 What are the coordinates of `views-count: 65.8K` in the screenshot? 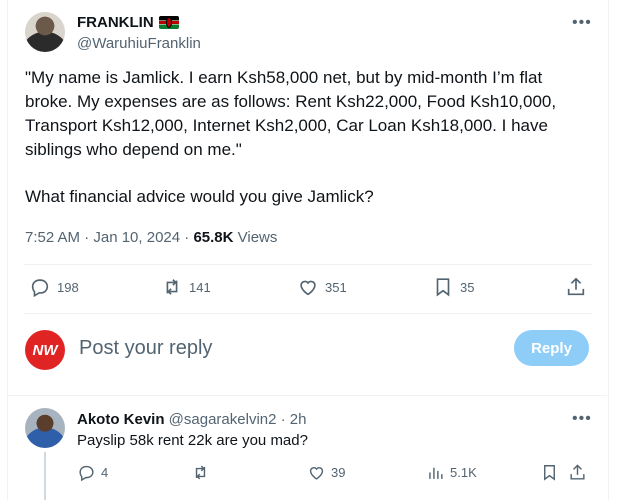 It's located at (213, 237).